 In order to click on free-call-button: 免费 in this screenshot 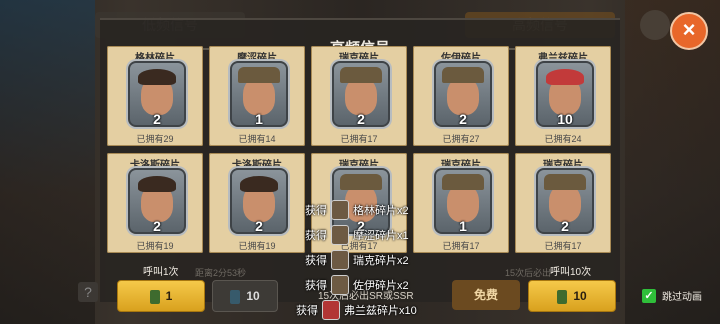, I will do `click(486, 295)`.